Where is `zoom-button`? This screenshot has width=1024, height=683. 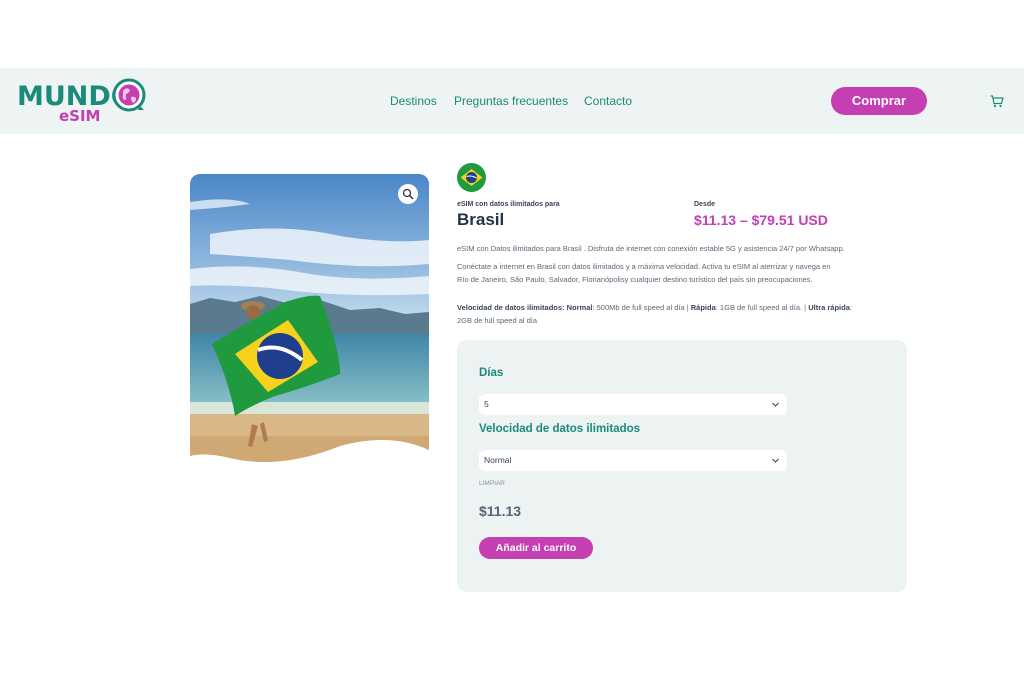 zoom-button is located at coordinates (408, 194).